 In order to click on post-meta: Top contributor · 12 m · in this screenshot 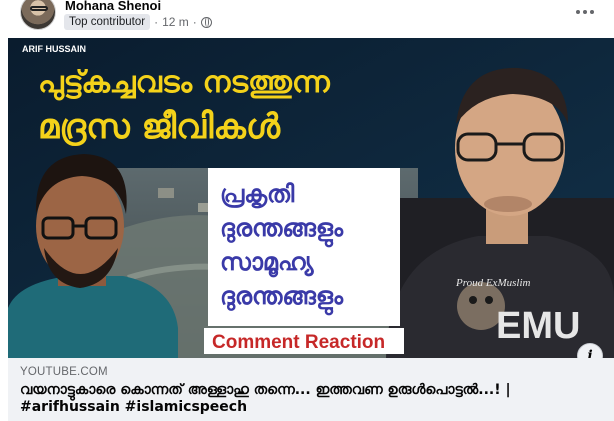, I will do `click(138, 22)`.